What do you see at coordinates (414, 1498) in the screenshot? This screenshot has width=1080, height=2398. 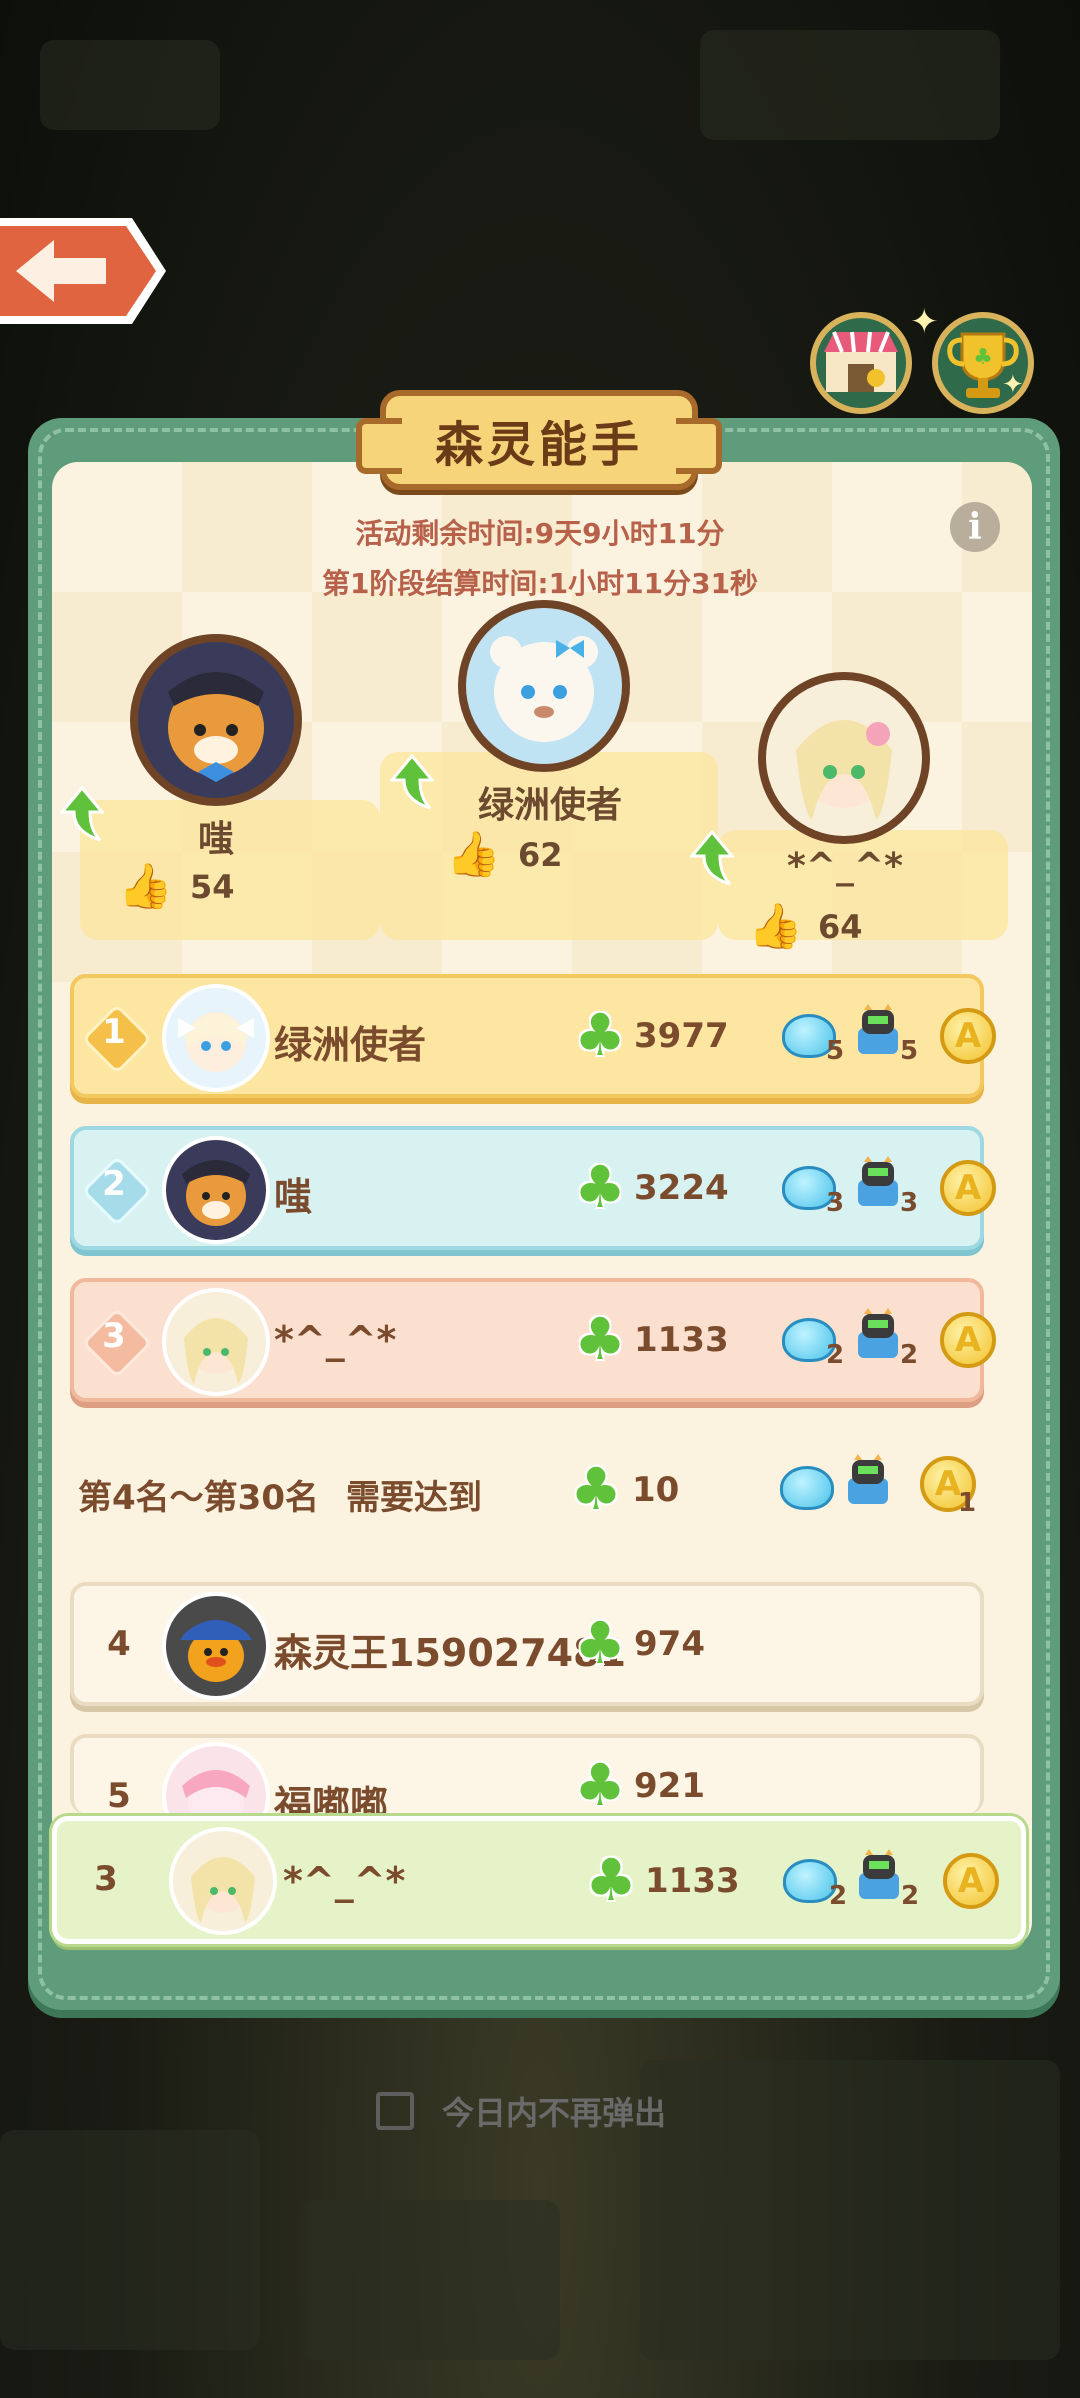 I see `tier-requirement-label: 需要达到` at bounding box center [414, 1498].